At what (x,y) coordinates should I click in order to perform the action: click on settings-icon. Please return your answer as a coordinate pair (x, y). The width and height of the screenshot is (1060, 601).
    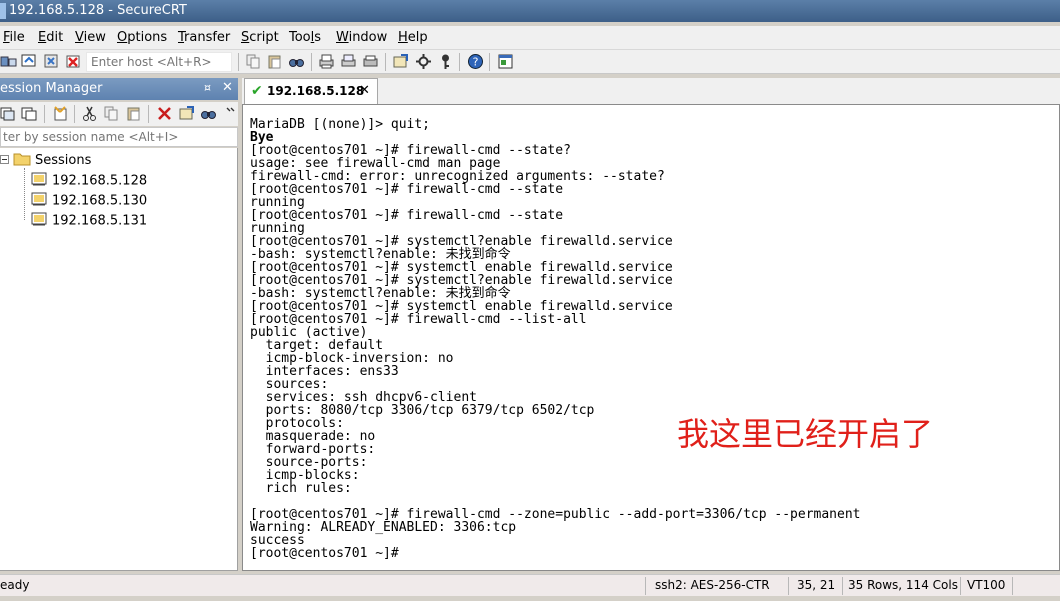
    Looking at the image, I should click on (423, 61).